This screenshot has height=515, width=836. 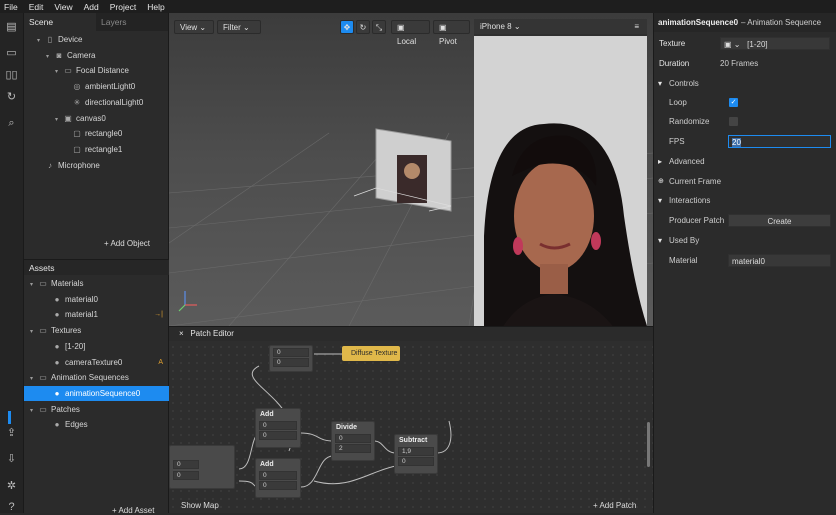 What do you see at coordinates (96, 314) in the screenshot?
I see `asset-item: ● material1 →|` at bounding box center [96, 314].